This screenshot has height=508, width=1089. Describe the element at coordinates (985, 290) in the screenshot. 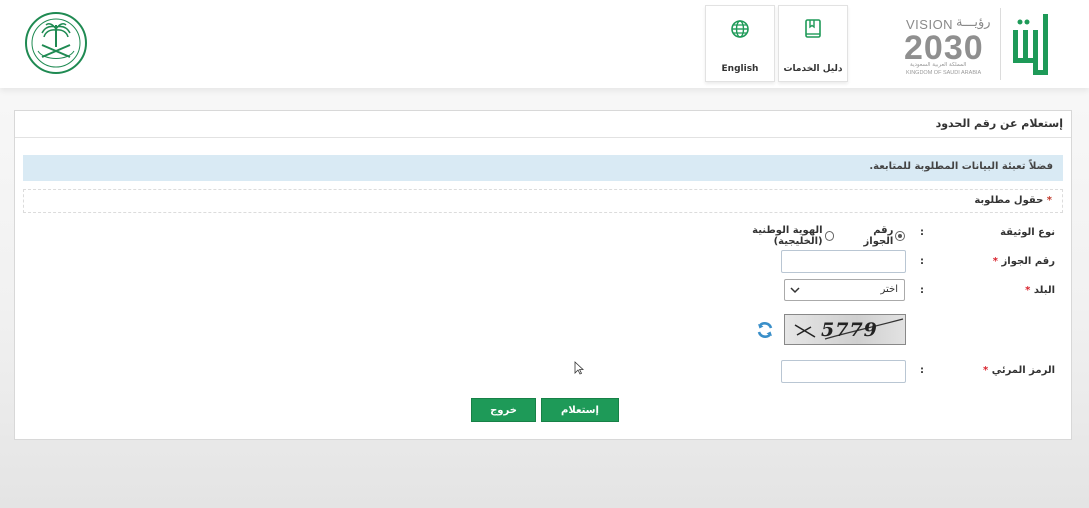

I see `country-label: البلد *` at that location.